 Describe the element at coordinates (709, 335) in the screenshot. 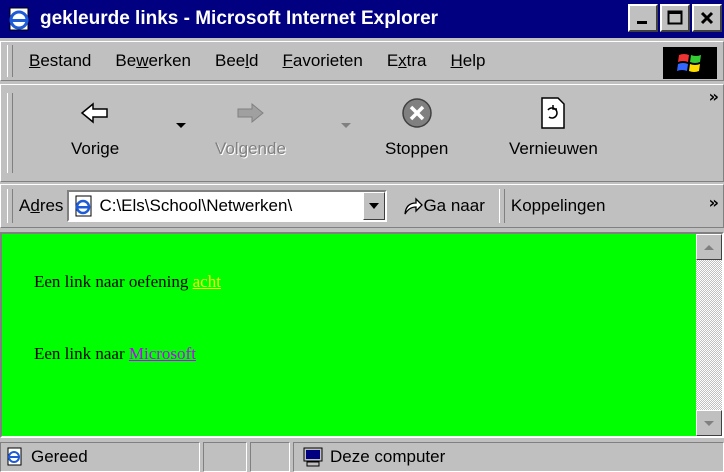

I see `vertical-scrollbar` at that location.